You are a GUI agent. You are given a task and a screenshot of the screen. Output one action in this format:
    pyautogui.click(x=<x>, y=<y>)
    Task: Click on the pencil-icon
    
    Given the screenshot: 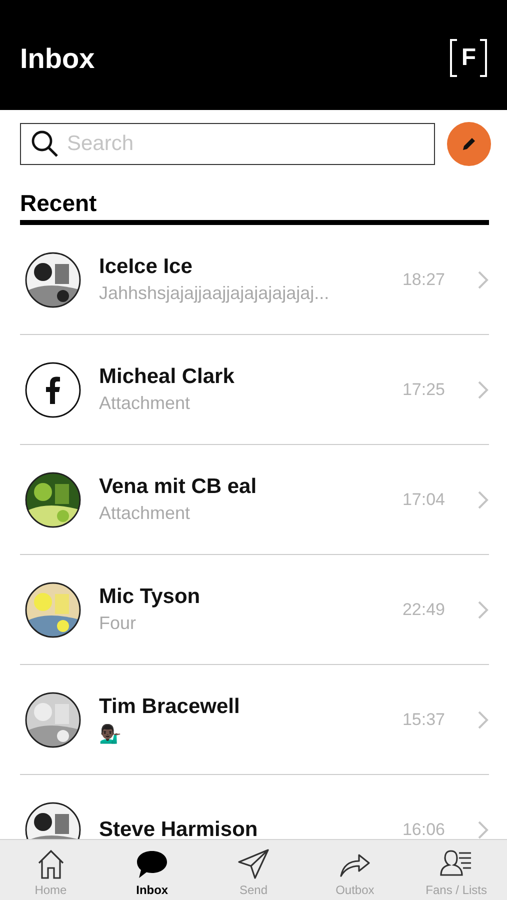 What is the action you would take?
    pyautogui.click(x=469, y=144)
    